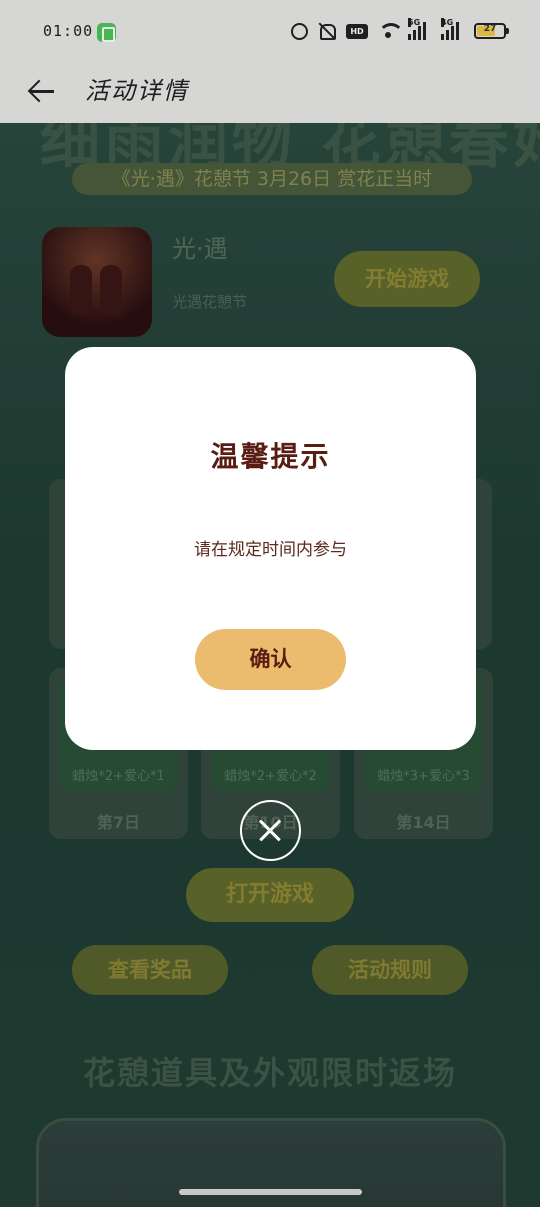 This screenshot has width=540, height=1207. Describe the element at coordinates (270, 1192) in the screenshot. I see `home-indicator` at that location.